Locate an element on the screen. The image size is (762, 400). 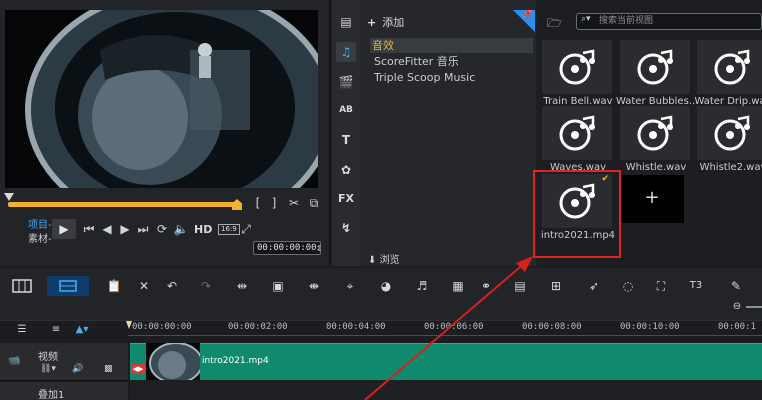
filter-icon: FX is located at coordinates (346, 199).